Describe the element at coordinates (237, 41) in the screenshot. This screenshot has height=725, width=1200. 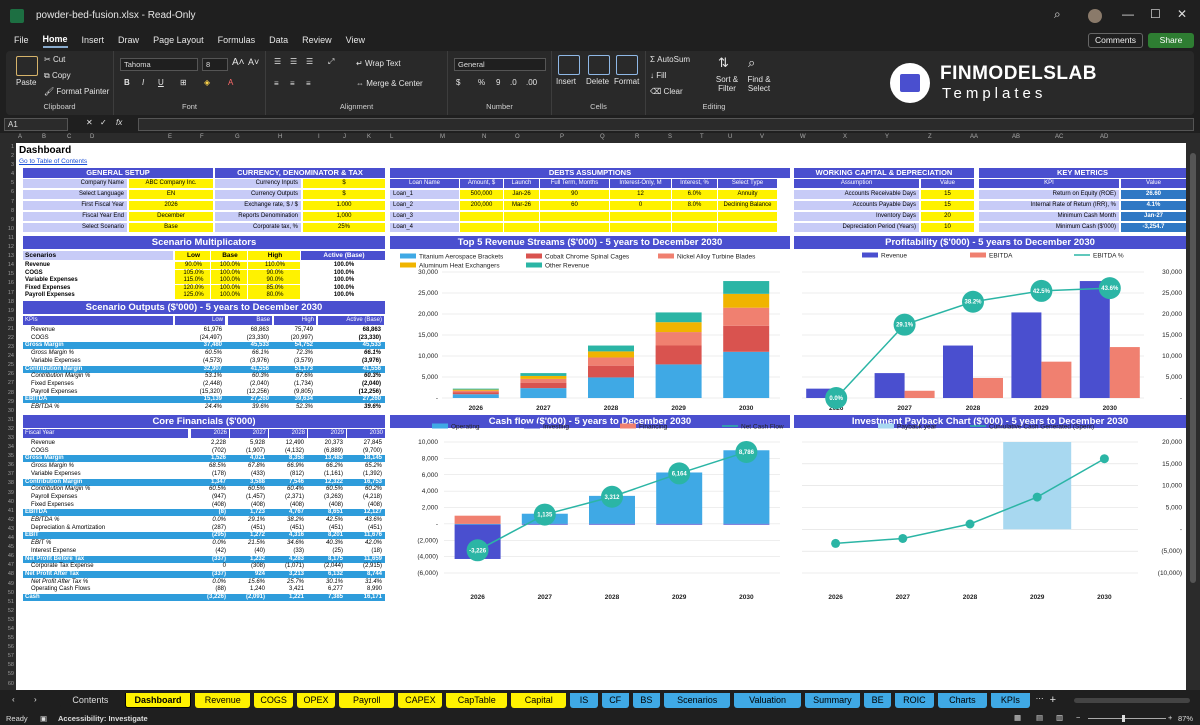
I see `menu-formulas: Formulas` at that location.